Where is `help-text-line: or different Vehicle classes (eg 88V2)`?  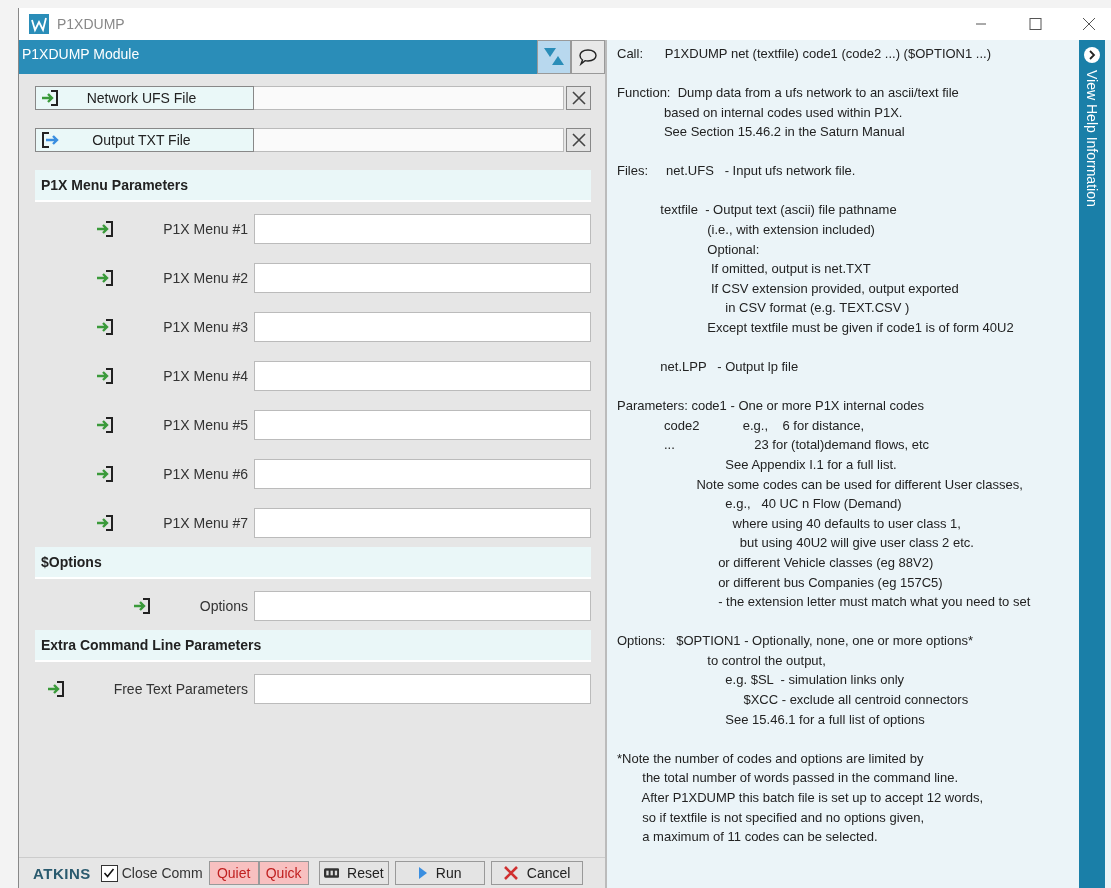
help-text-line: or different Vehicle classes (eg 88V2) is located at coordinates (826, 562).